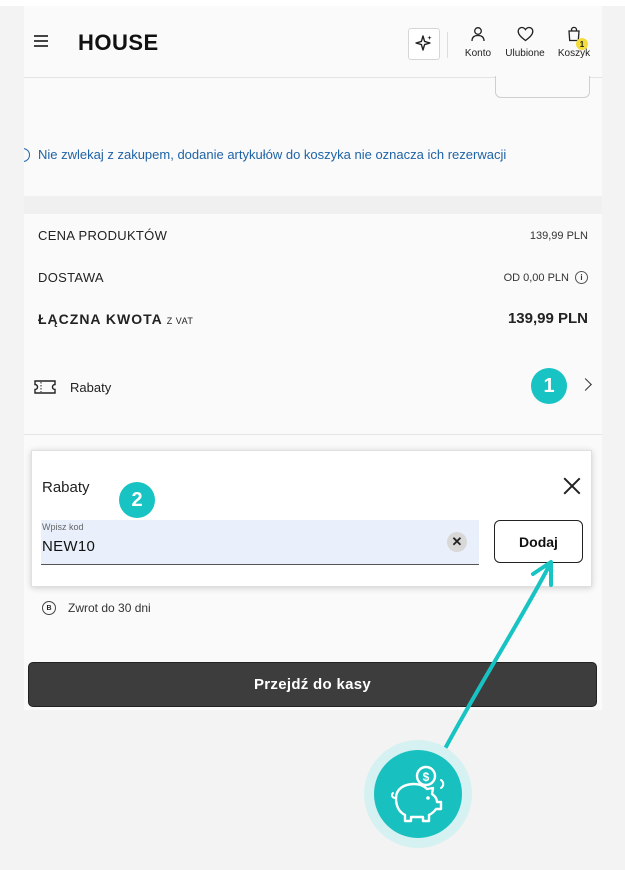 Image resolution: width=625 pixels, height=870 pixels. I want to click on piggy-bank-badge: $, so click(418, 794).